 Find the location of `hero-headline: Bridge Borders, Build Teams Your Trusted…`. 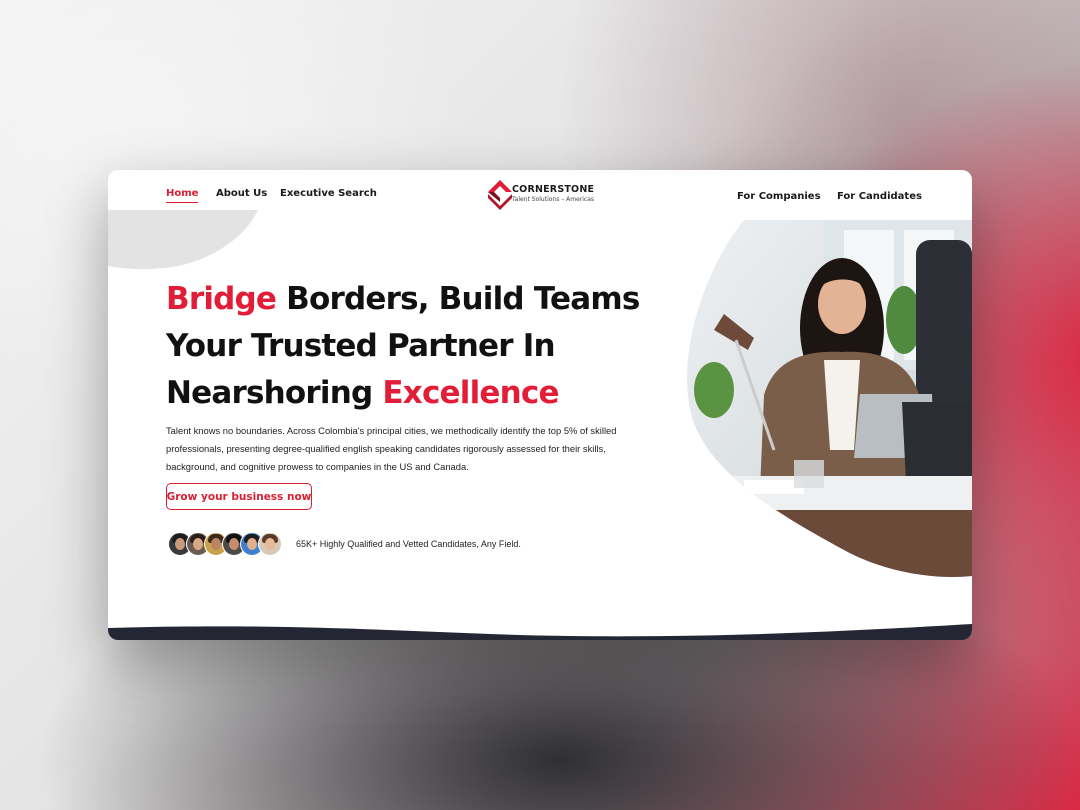

hero-headline: Bridge Borders, Build Teams Your Trusted… is located at coordinates (426, 346).